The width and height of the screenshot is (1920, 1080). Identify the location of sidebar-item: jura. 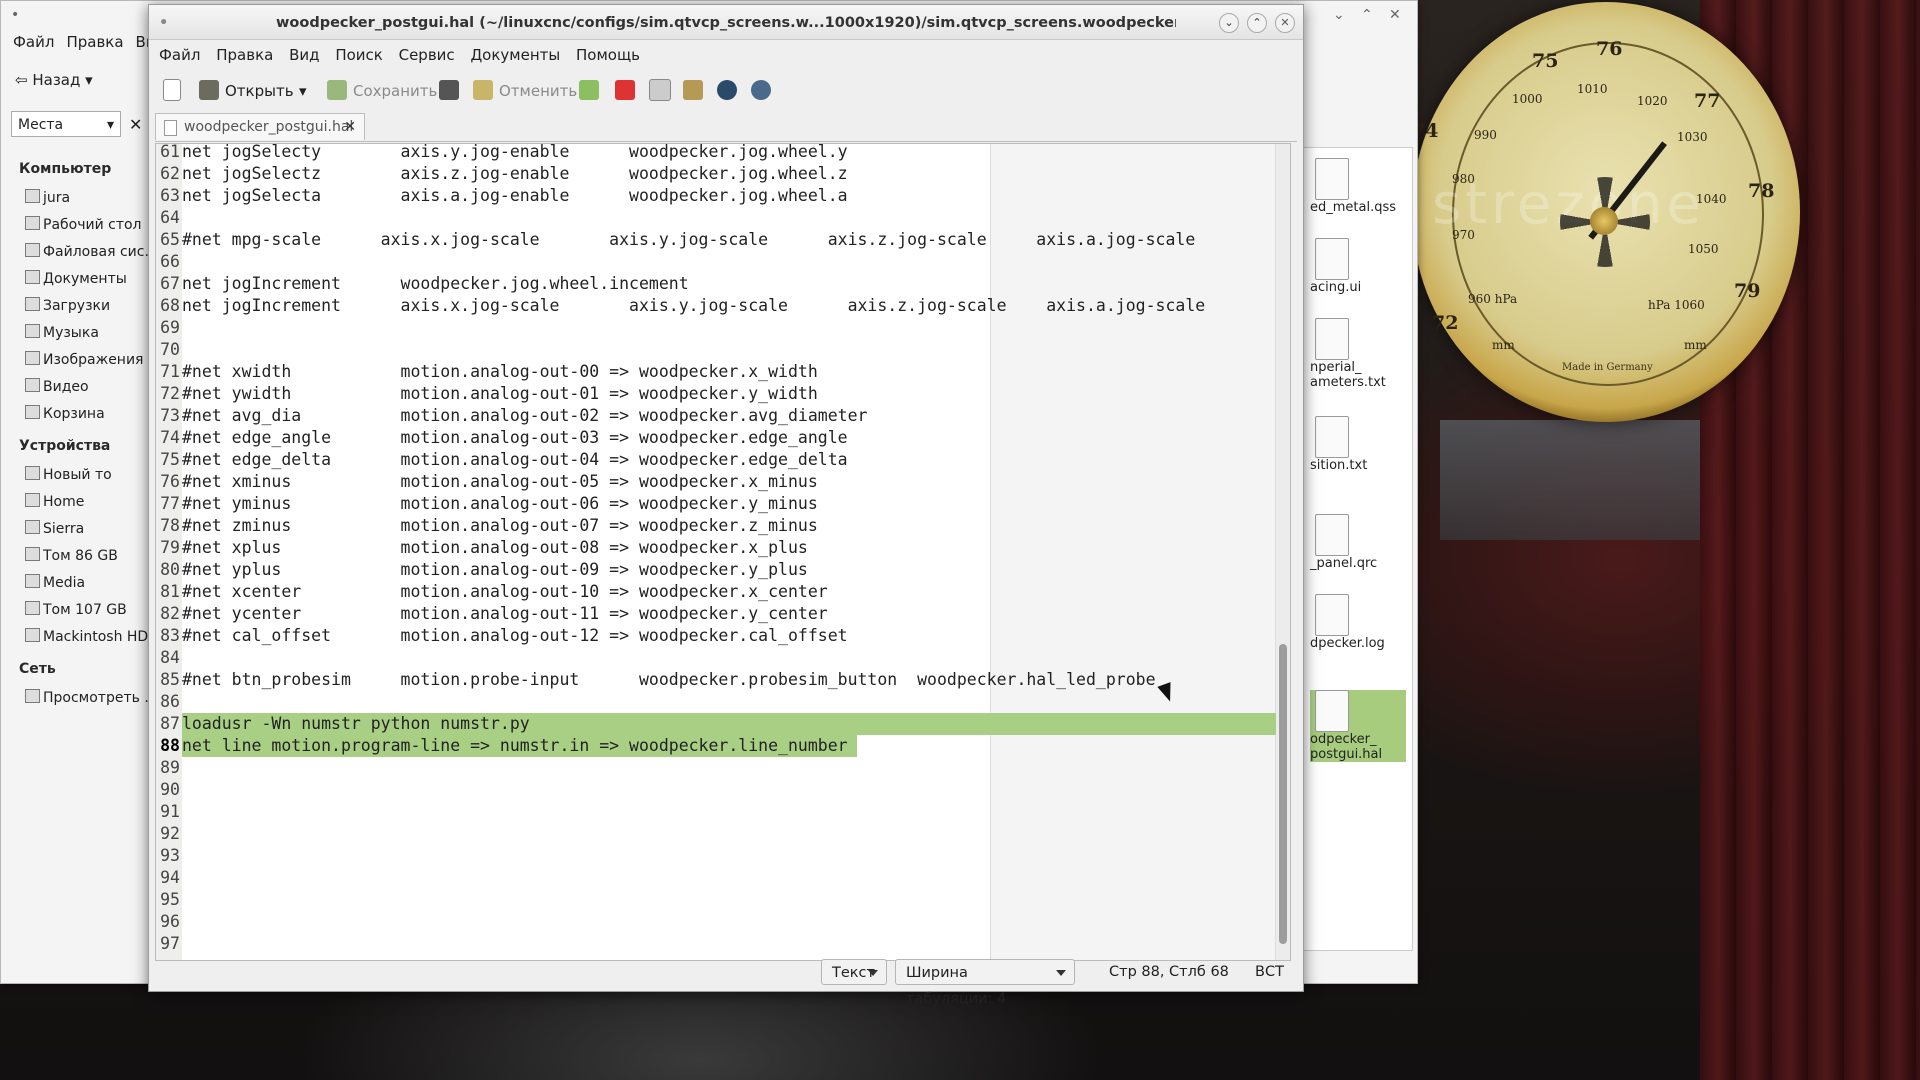
(80, 198).